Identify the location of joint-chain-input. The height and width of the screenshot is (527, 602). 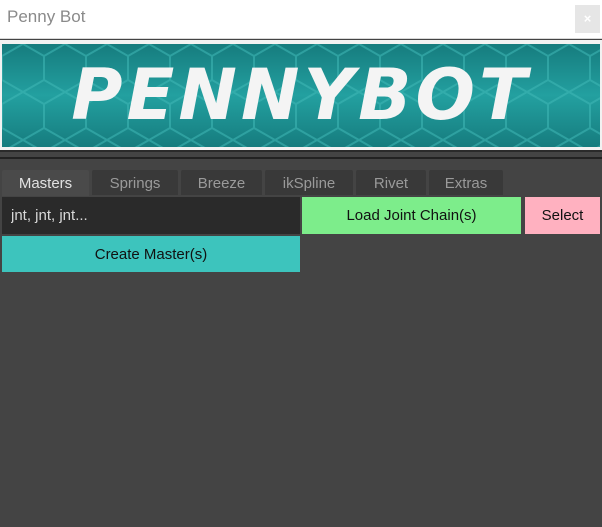
(151, 215).